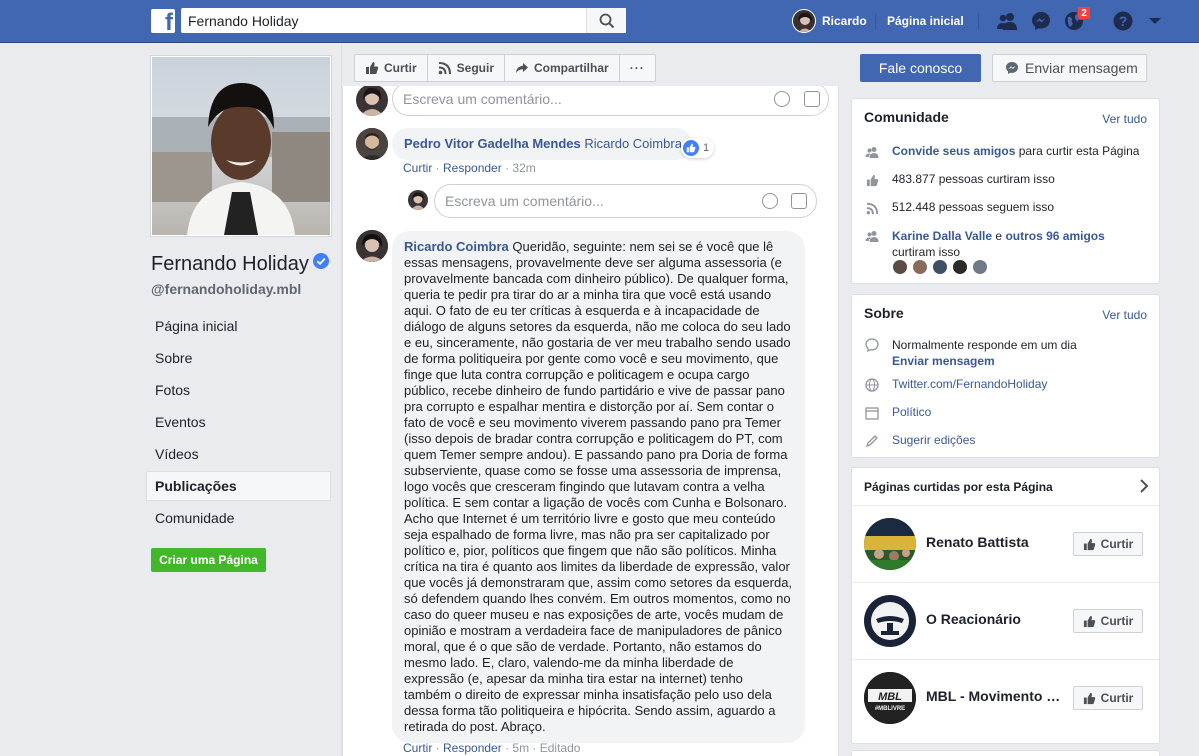  What do you see at coordinates (633, 143) in the screenshot?
I see `mentioned-user-link: Ricardo Coimbra` at bounding box center [633, 143].